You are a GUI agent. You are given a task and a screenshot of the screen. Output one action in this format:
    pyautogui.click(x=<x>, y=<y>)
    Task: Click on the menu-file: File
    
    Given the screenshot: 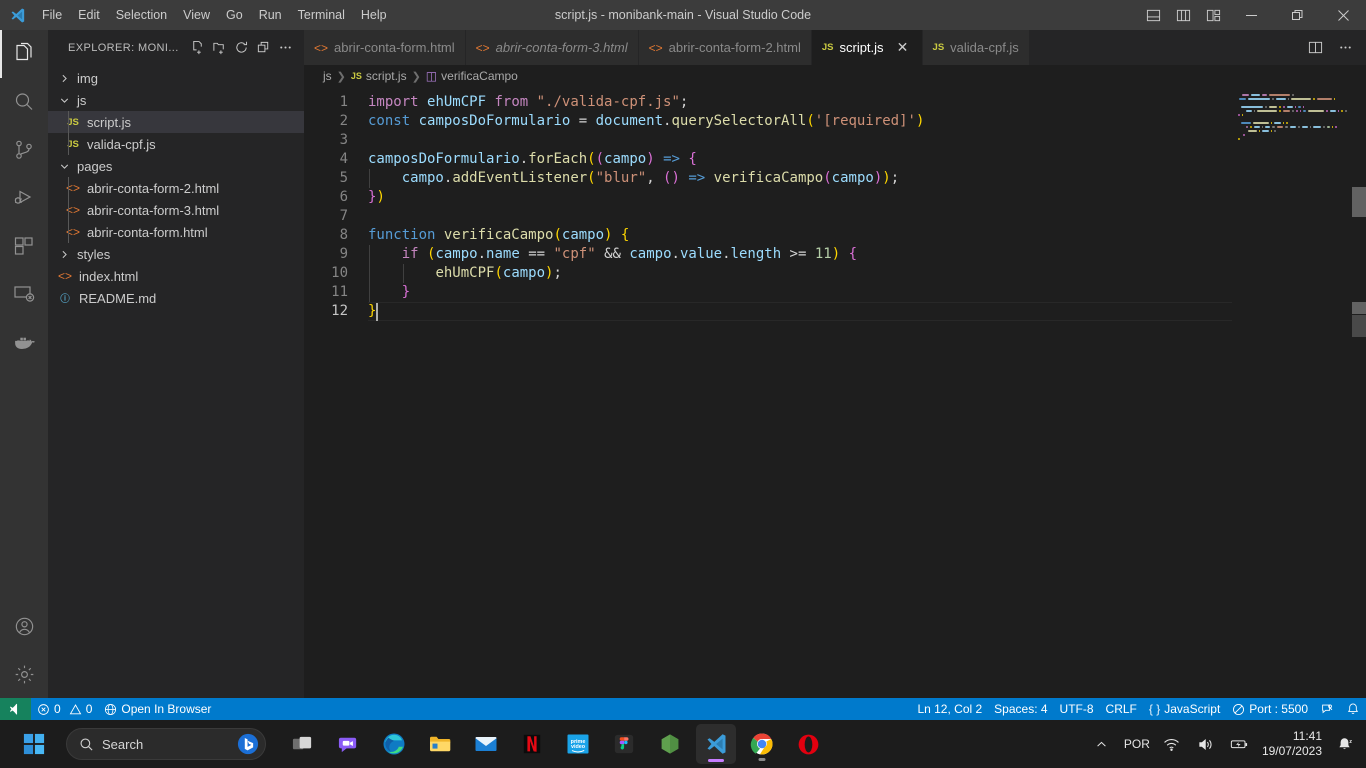 What is the action you would take?
    pyautogui.click(x=52, y=15)
    